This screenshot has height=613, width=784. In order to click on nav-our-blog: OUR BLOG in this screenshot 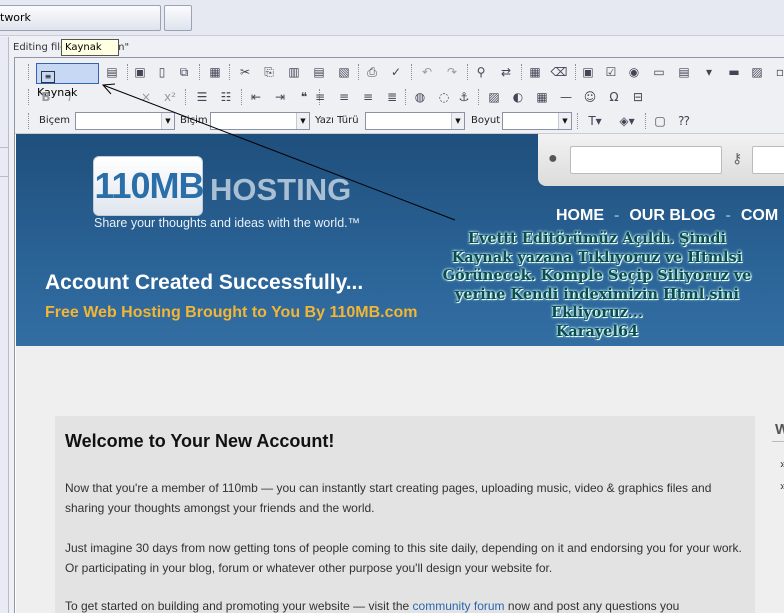, I will do `click(672, 215)`.